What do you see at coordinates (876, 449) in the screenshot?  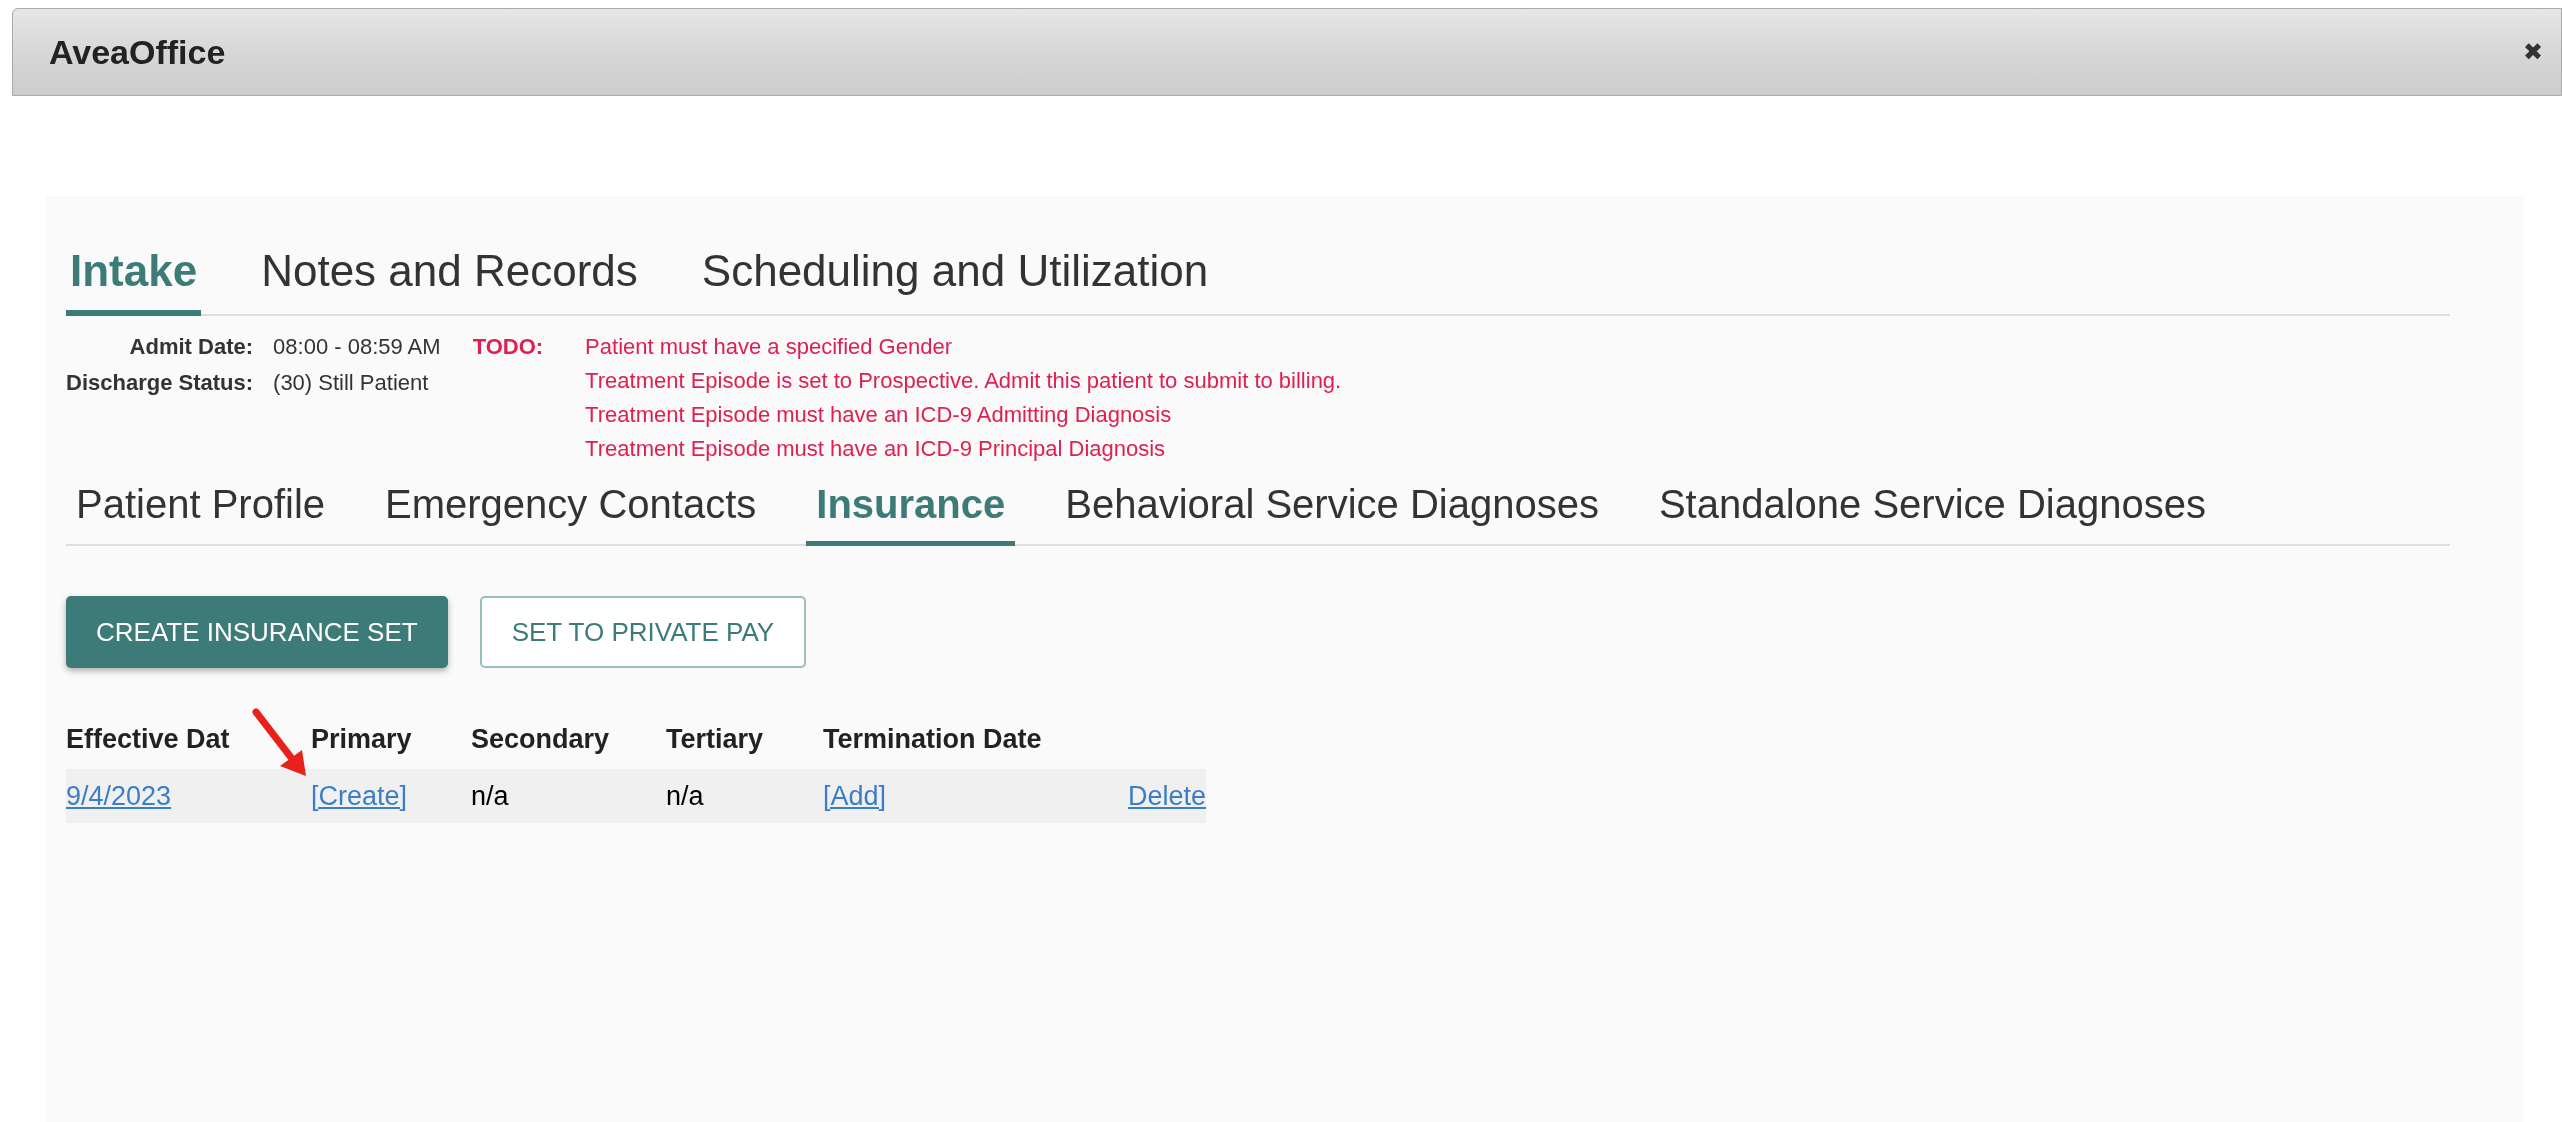 I see `todo-message: Treatment Episode must have an ICD-9 Principal Diagnosis` at bounding box center [876, 449].